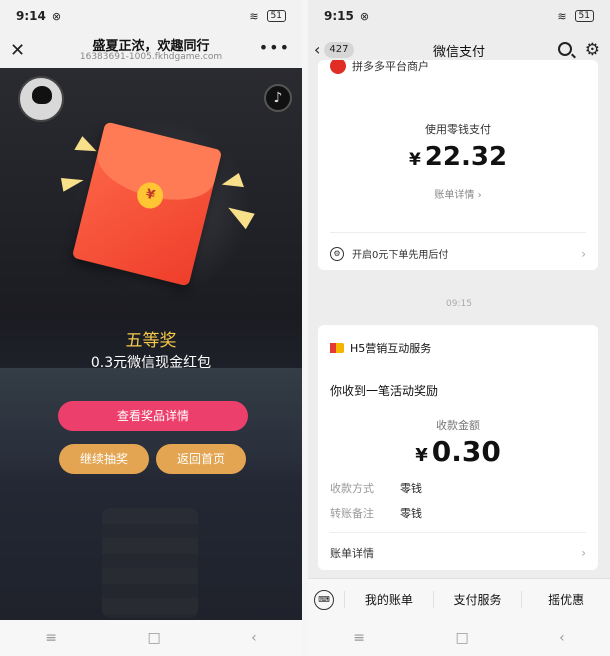 Image resolution: width=610 pixels, height=656 pixels. I want to click on sound-toggle-icon: ♪, so click(278, 98).